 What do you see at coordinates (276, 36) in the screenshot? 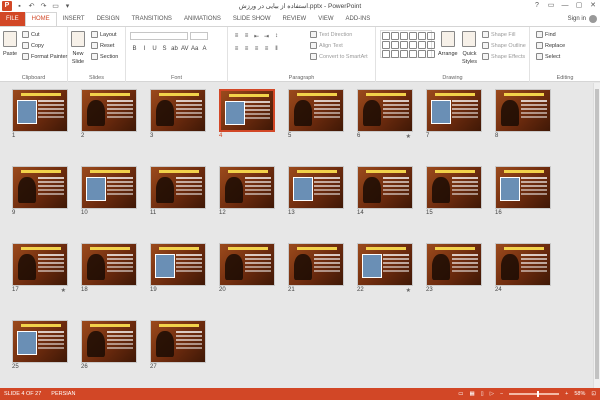
I see `line-spacing-icon: ↕` at bounding box center [276, 36].